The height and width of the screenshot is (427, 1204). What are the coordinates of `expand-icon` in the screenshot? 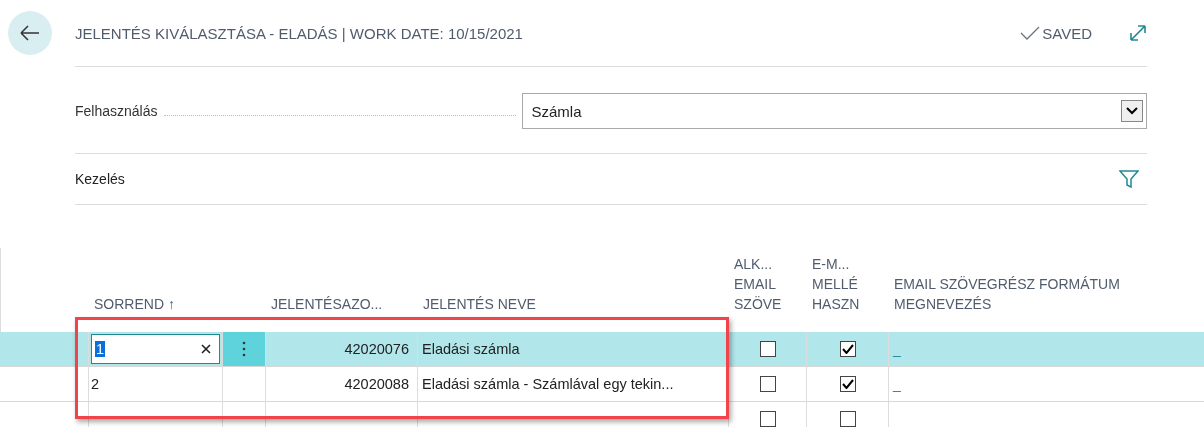 It's located at (1138, 33).